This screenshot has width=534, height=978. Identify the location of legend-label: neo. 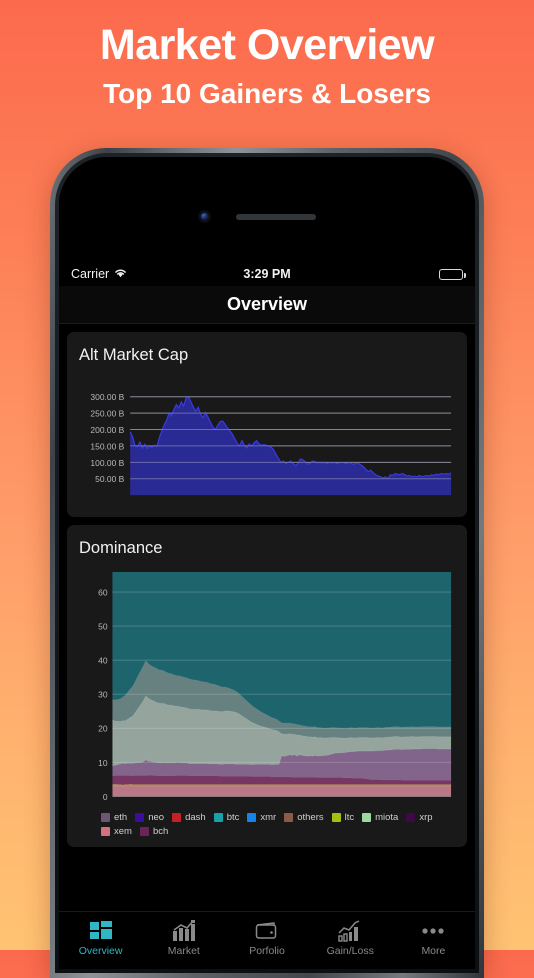
(156, 818).